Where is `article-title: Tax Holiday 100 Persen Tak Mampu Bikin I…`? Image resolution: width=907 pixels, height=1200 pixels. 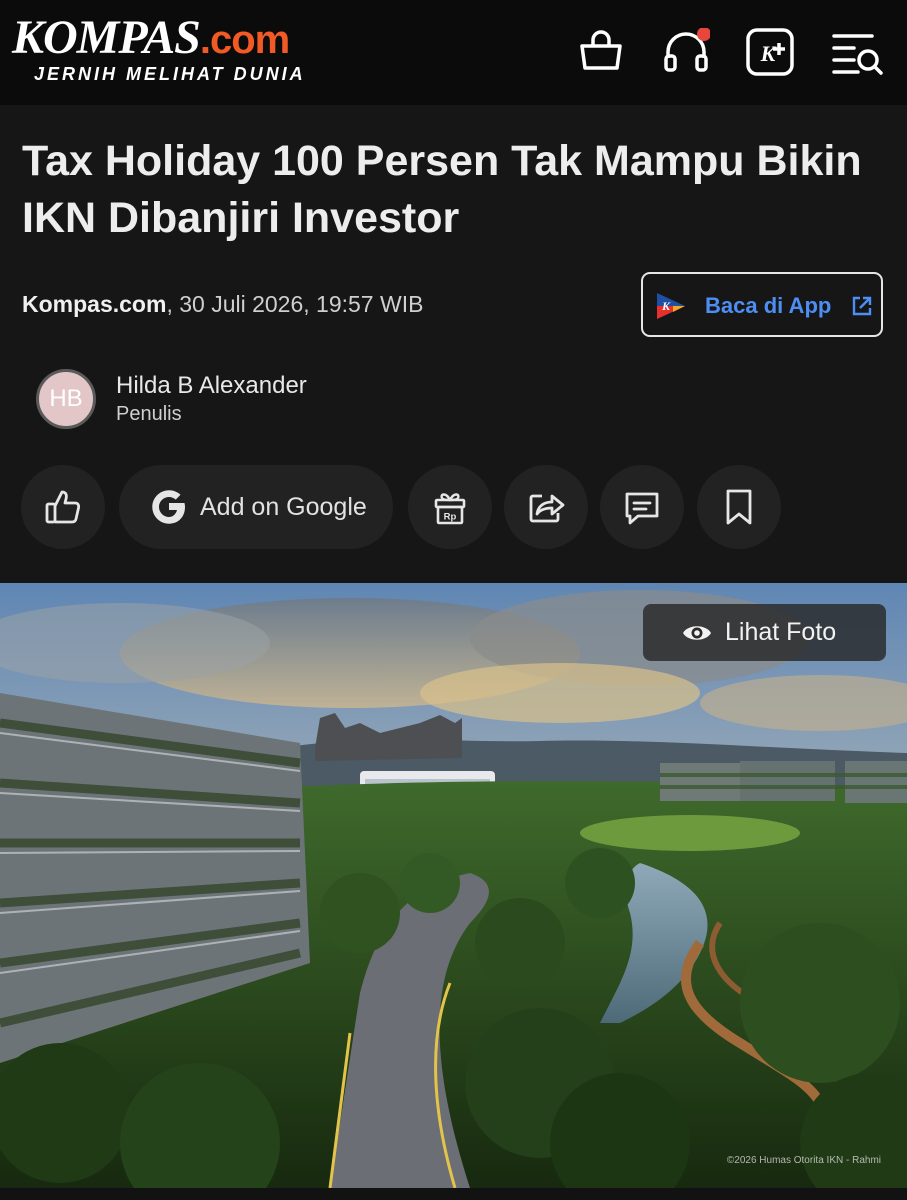 article-title: Tax Holiday 100 Persen Tak Mampu Bikin I… is located at coordinates (442, 189).